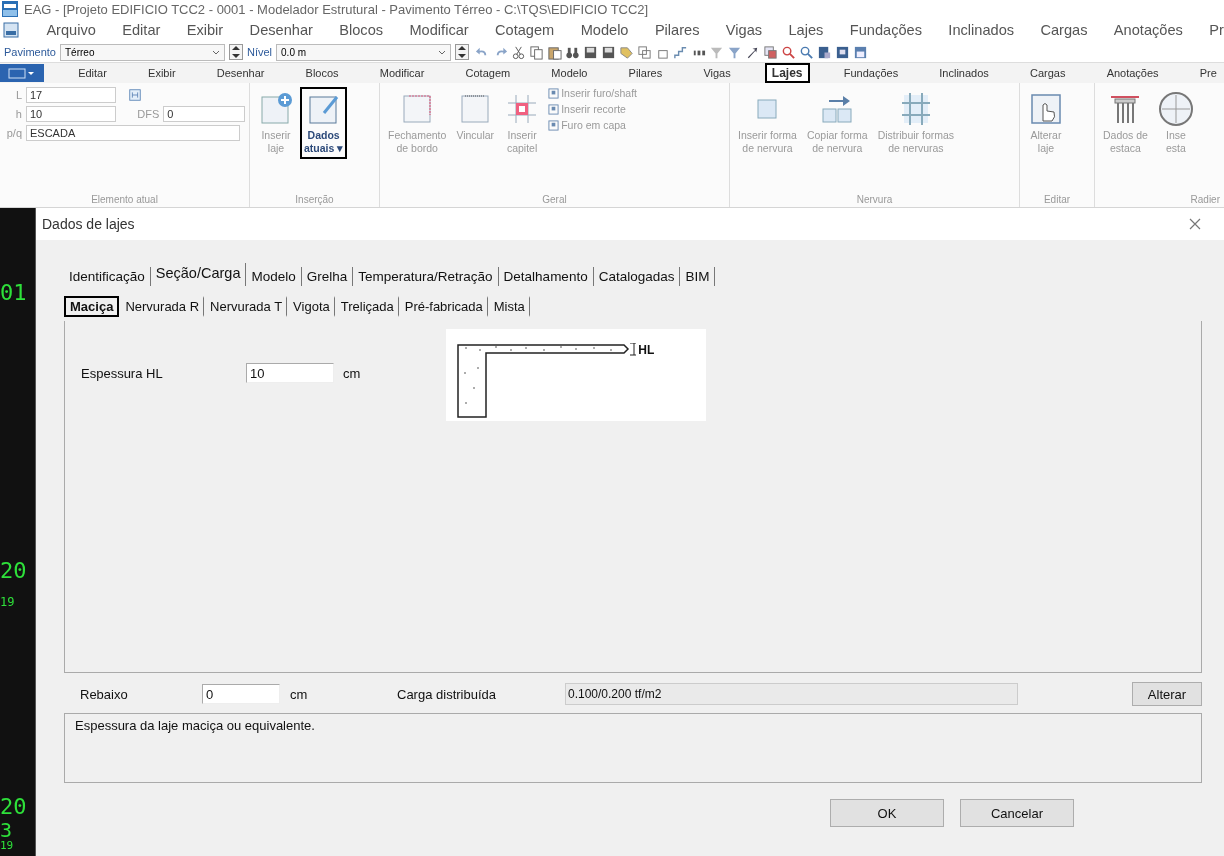  Describe the element at coordinates (604, 30) in the screenshot. I see `menu-item: Modelo` at that location.